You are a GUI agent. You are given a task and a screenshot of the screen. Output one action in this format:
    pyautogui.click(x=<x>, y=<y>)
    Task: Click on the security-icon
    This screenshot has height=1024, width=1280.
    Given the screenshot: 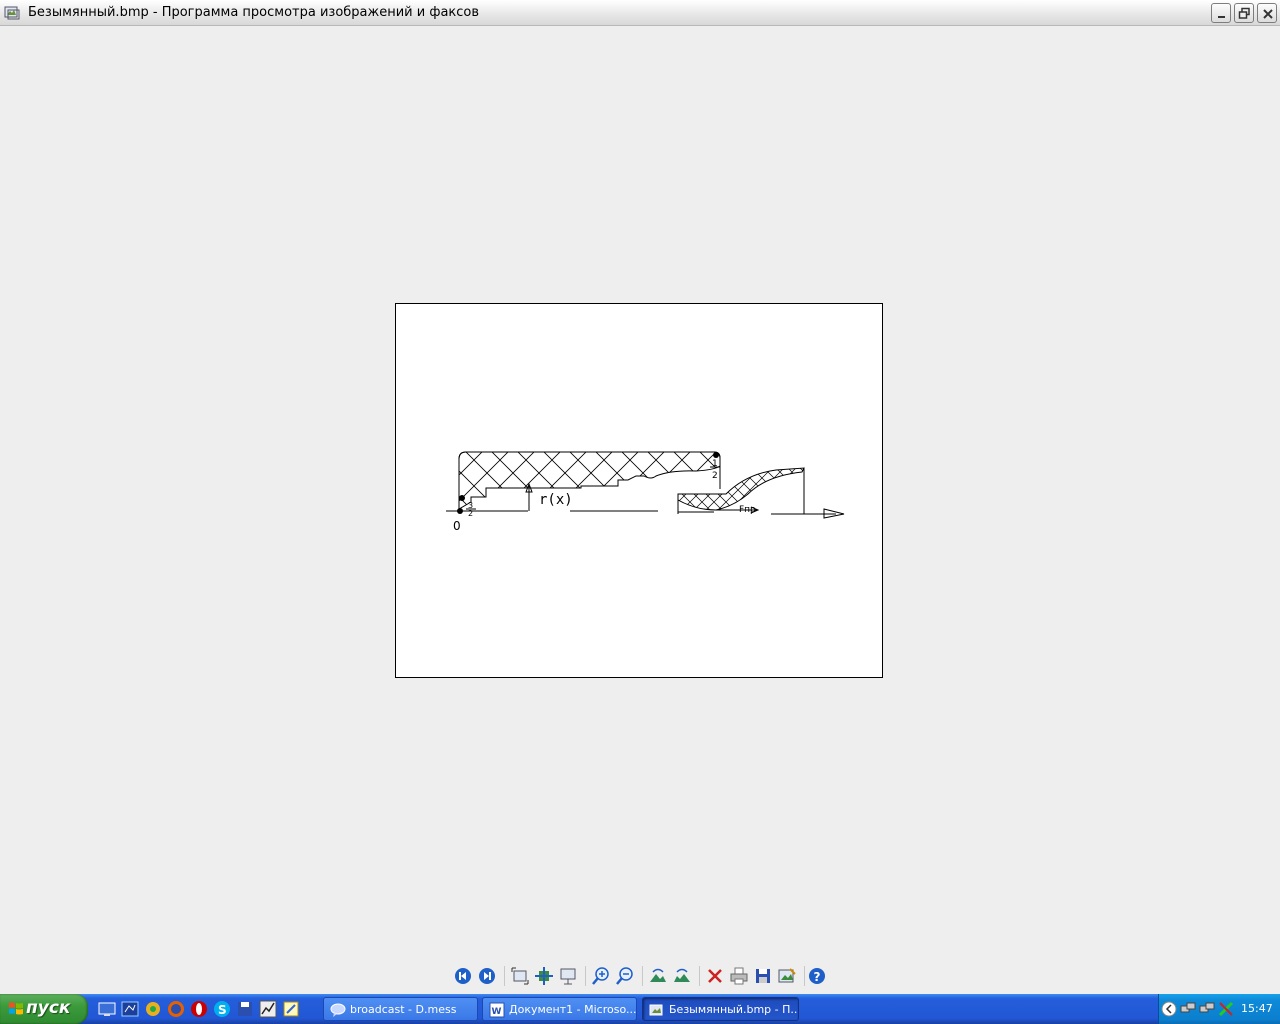 What is the action you would take?
    pyautogui.click(x=1226, y=1009)
    